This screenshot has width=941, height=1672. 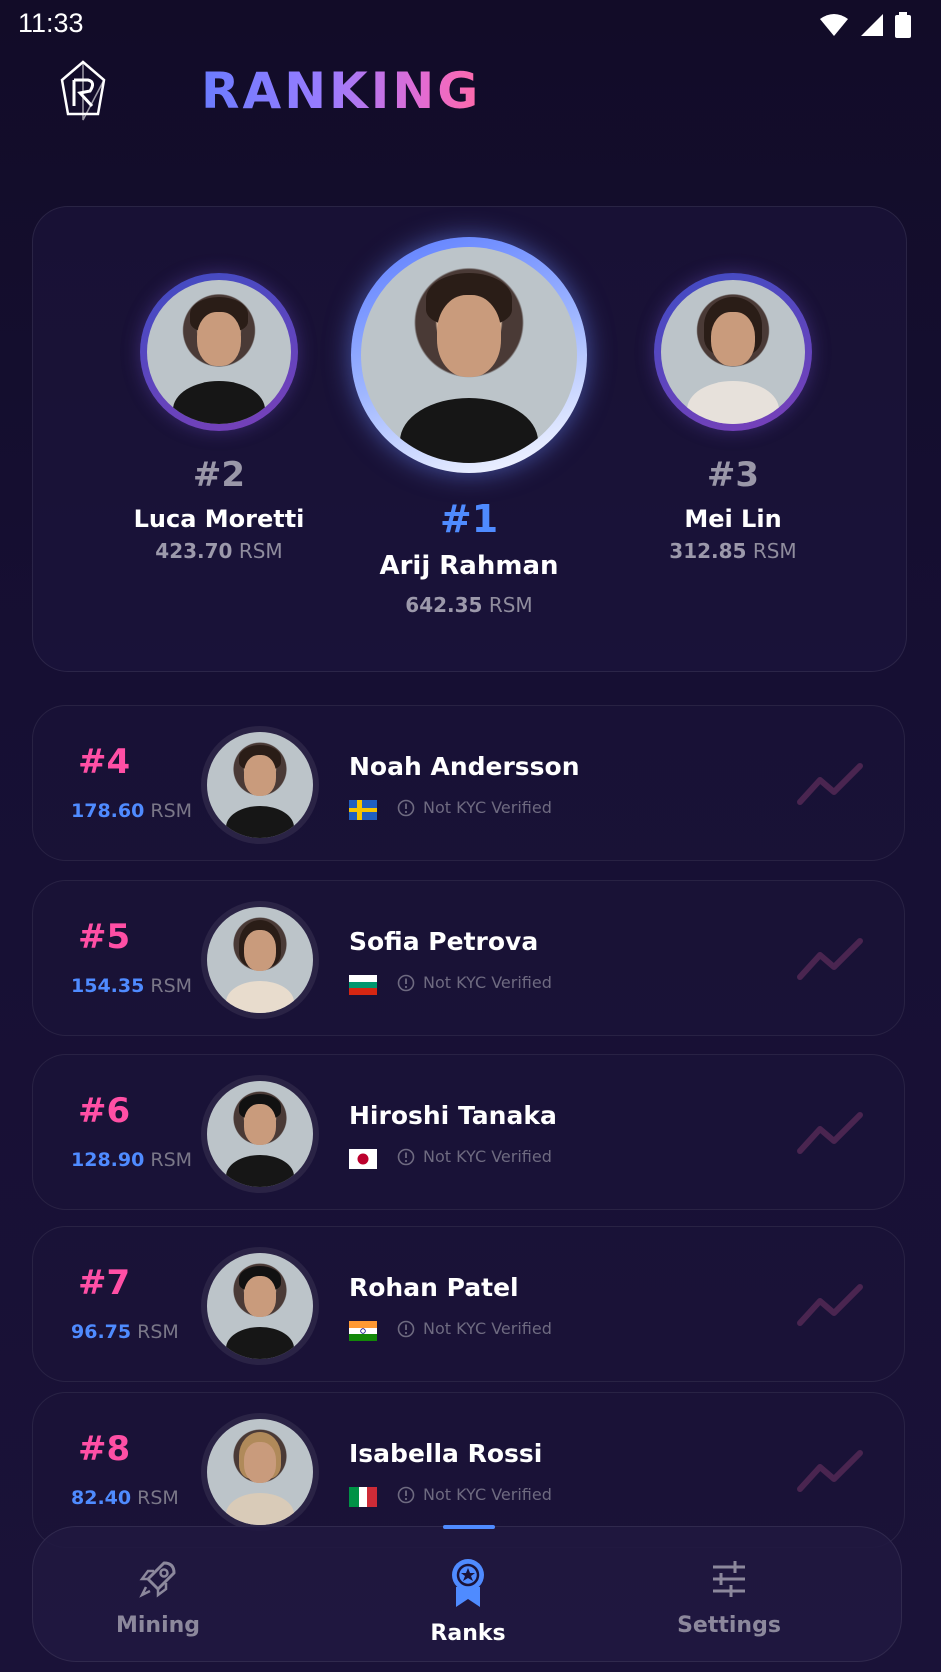 What do you see at coordinates (219, 475) in the screenshot?
I see `podium-rank: #2` at bounding box center [219, 475].